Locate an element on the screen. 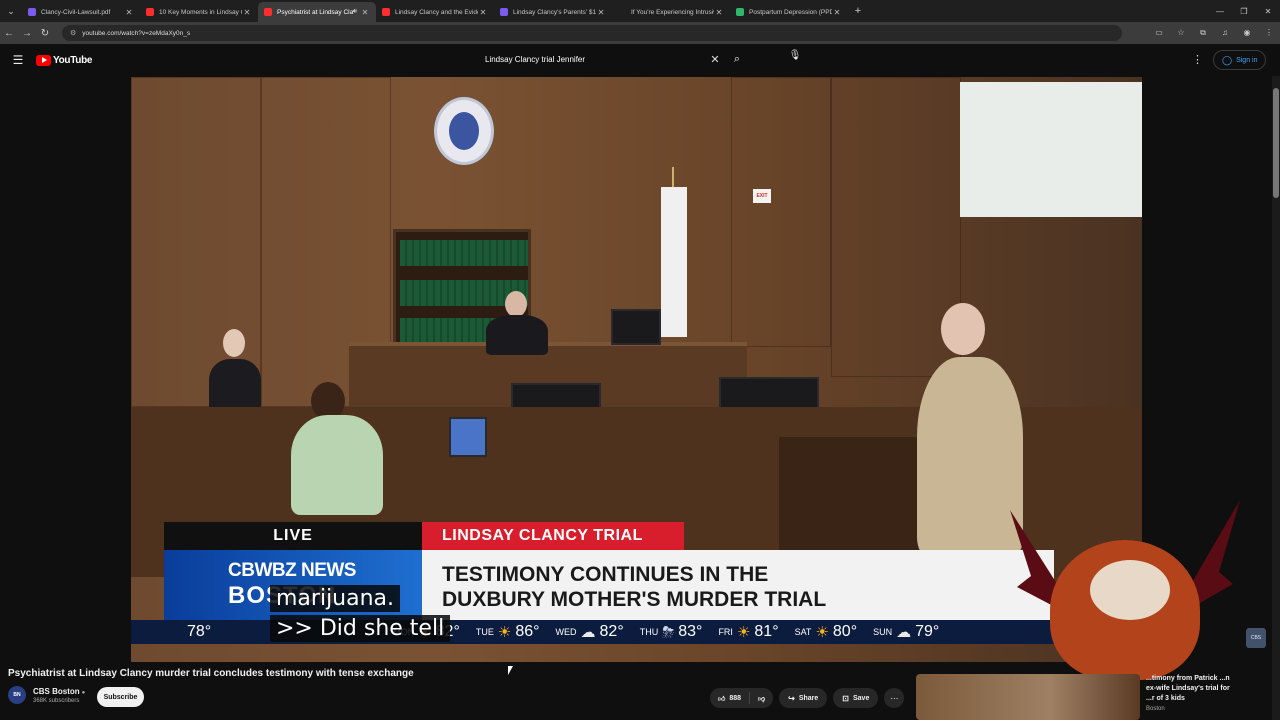  closed-captions: marijuana. >> Did she tell is located at coordinates (360, 615).